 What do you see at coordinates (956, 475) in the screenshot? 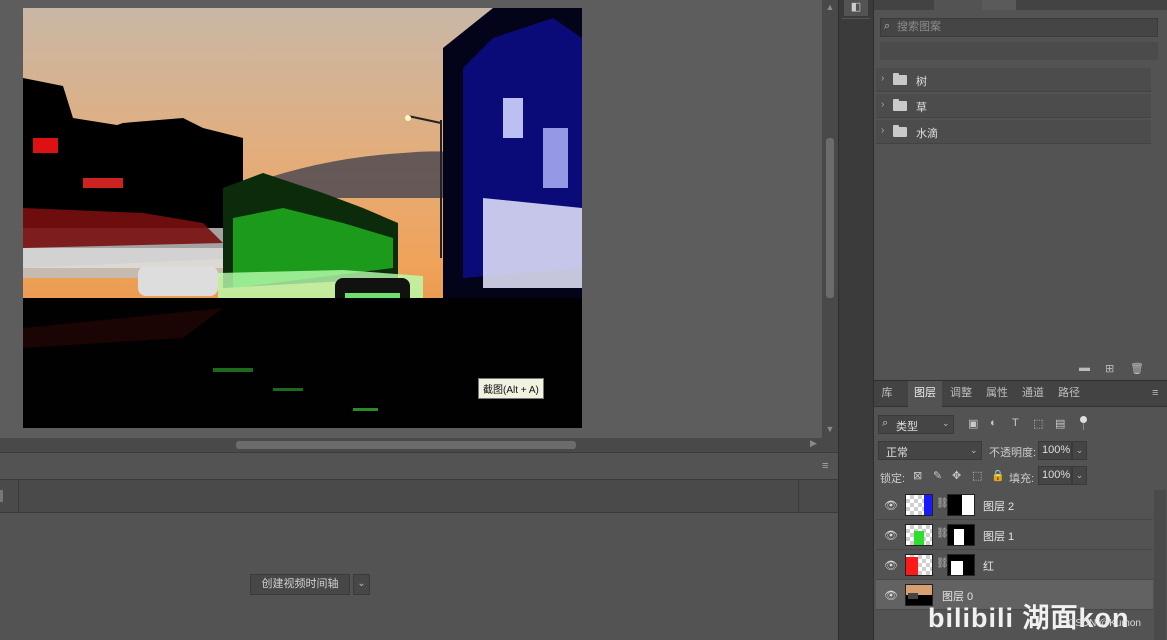
I see `lock-position-icon: ✥` at bounding box center [956, 475].